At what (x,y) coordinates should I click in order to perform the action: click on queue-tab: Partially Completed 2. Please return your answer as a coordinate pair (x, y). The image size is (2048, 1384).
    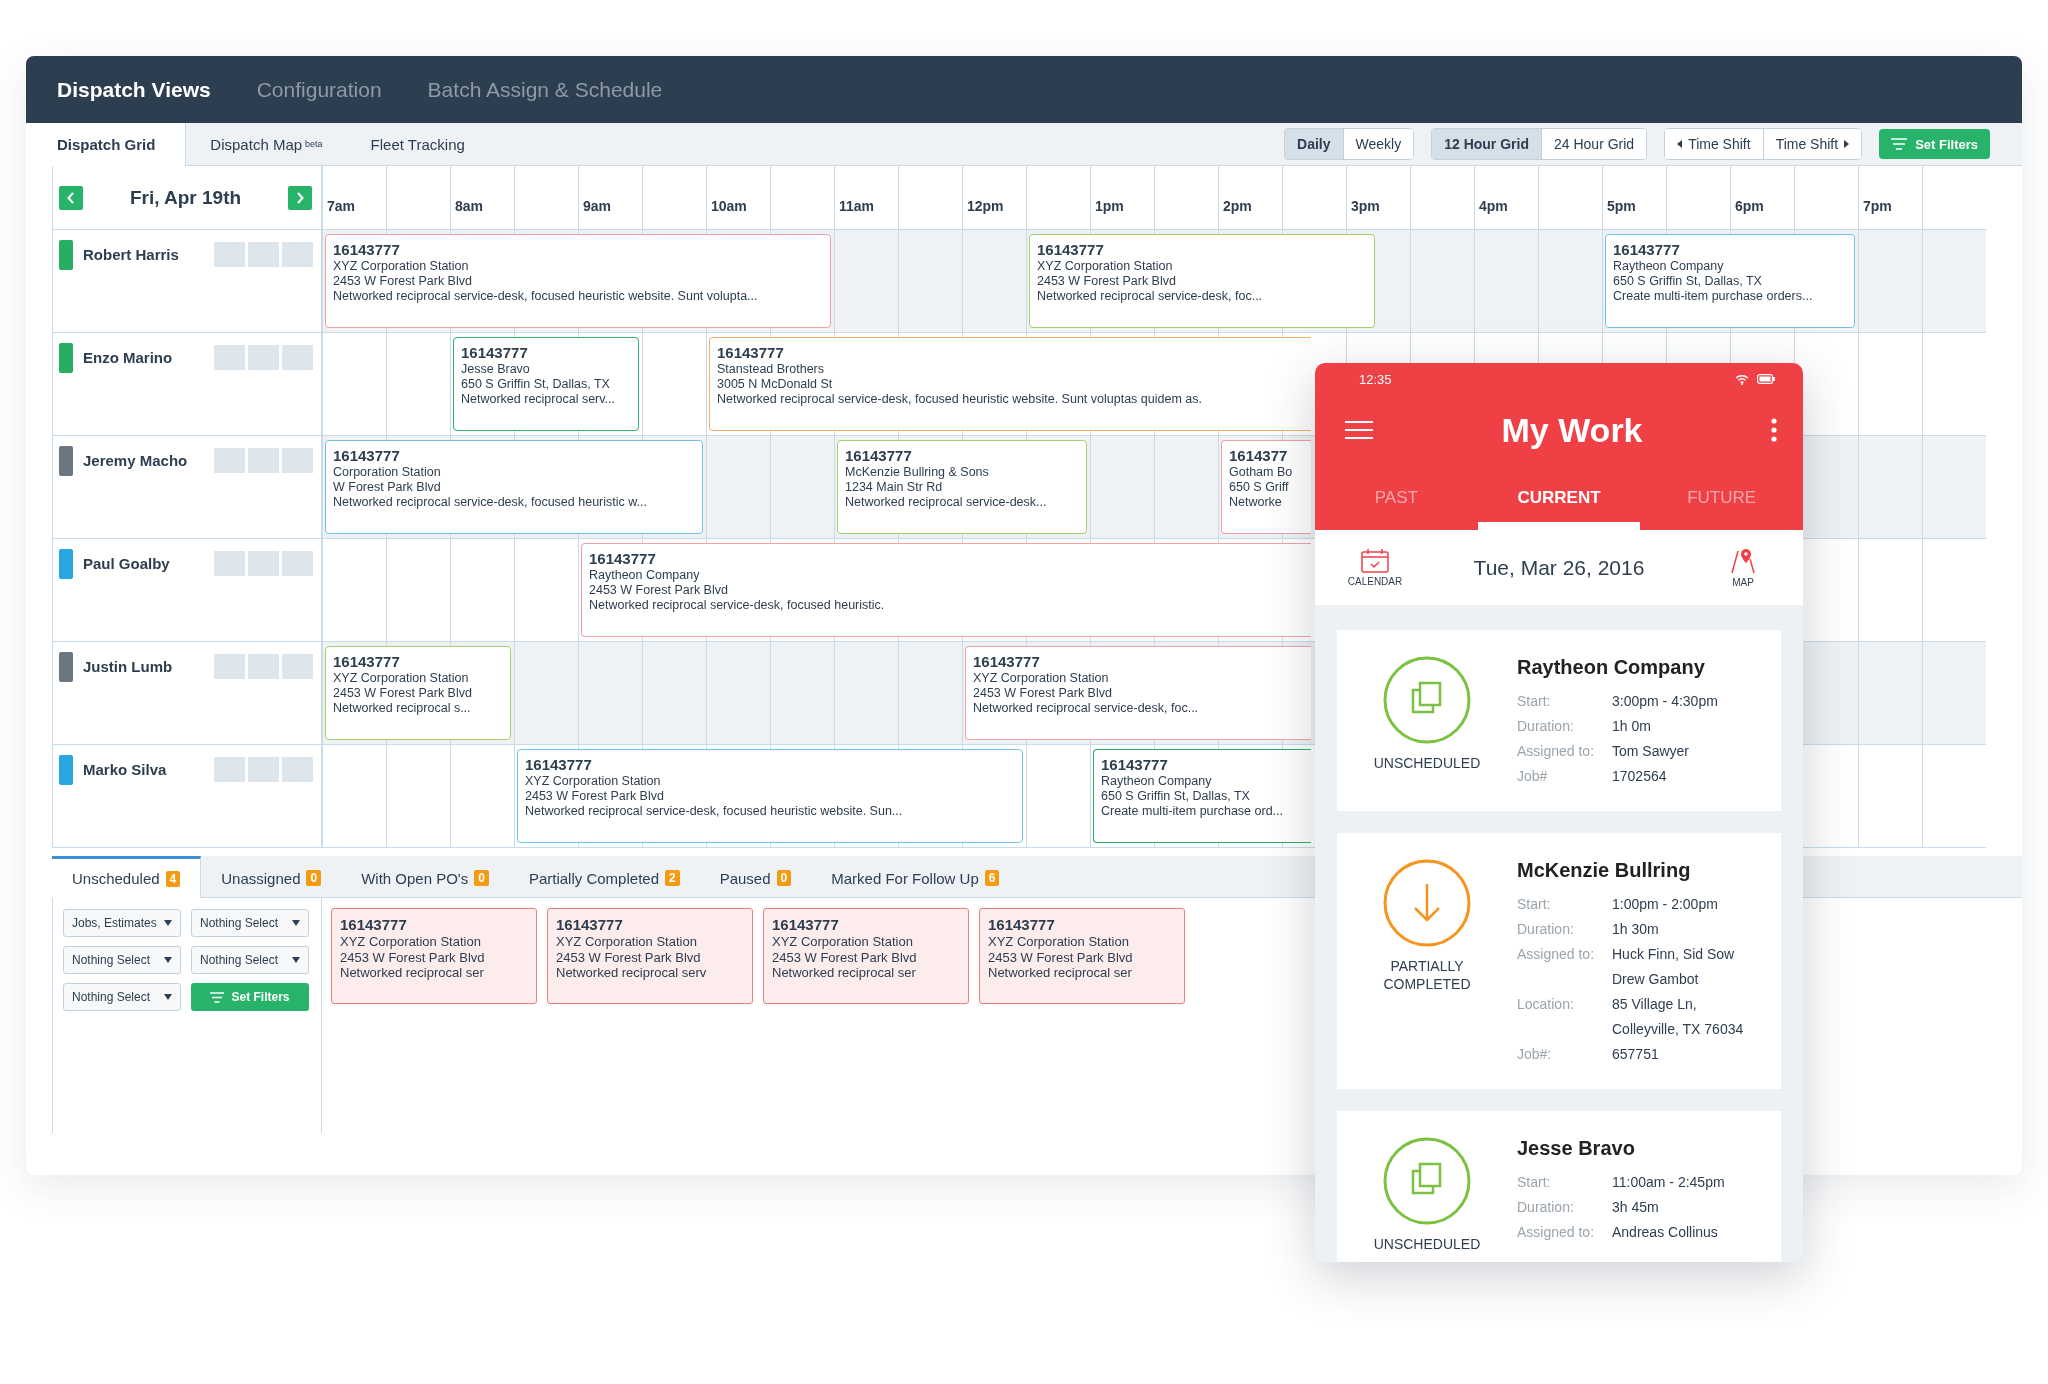
    Looking at the image, I should click on (604, 876).